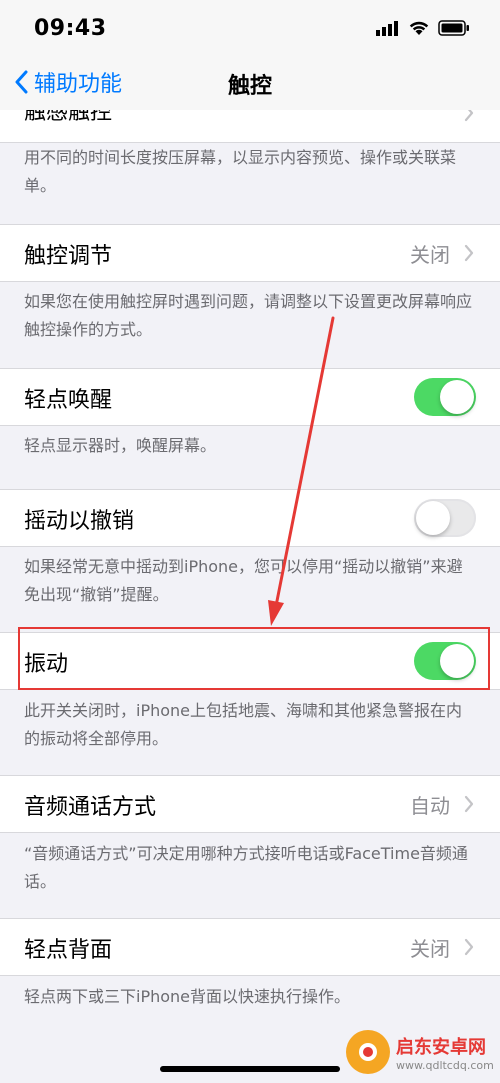  I want to click on status-time: 09:43, so click(70, 28).